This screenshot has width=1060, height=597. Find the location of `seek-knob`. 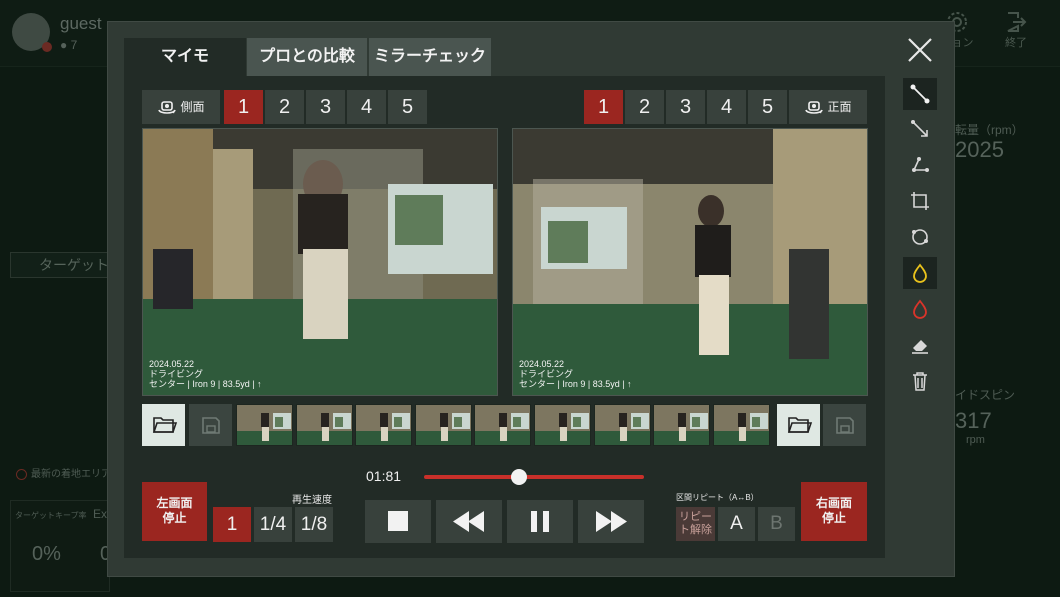

seek-knob is located at coordinates (518, 477).